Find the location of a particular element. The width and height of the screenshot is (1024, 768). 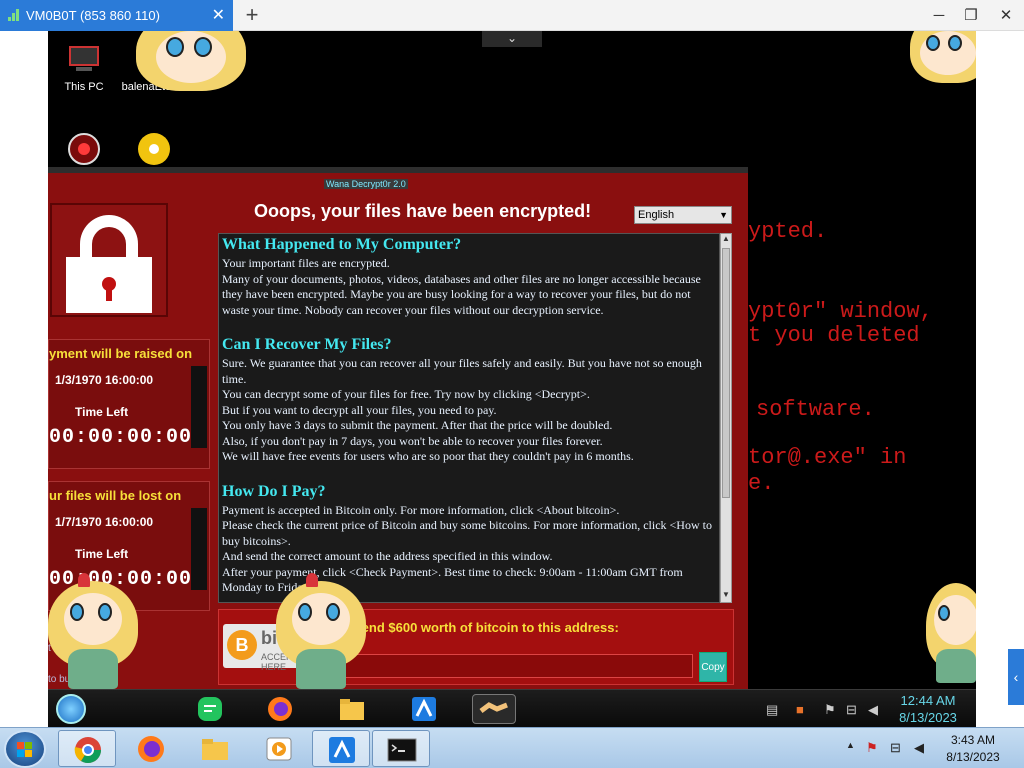

chrome-icon is located at coordinates (88, 750).